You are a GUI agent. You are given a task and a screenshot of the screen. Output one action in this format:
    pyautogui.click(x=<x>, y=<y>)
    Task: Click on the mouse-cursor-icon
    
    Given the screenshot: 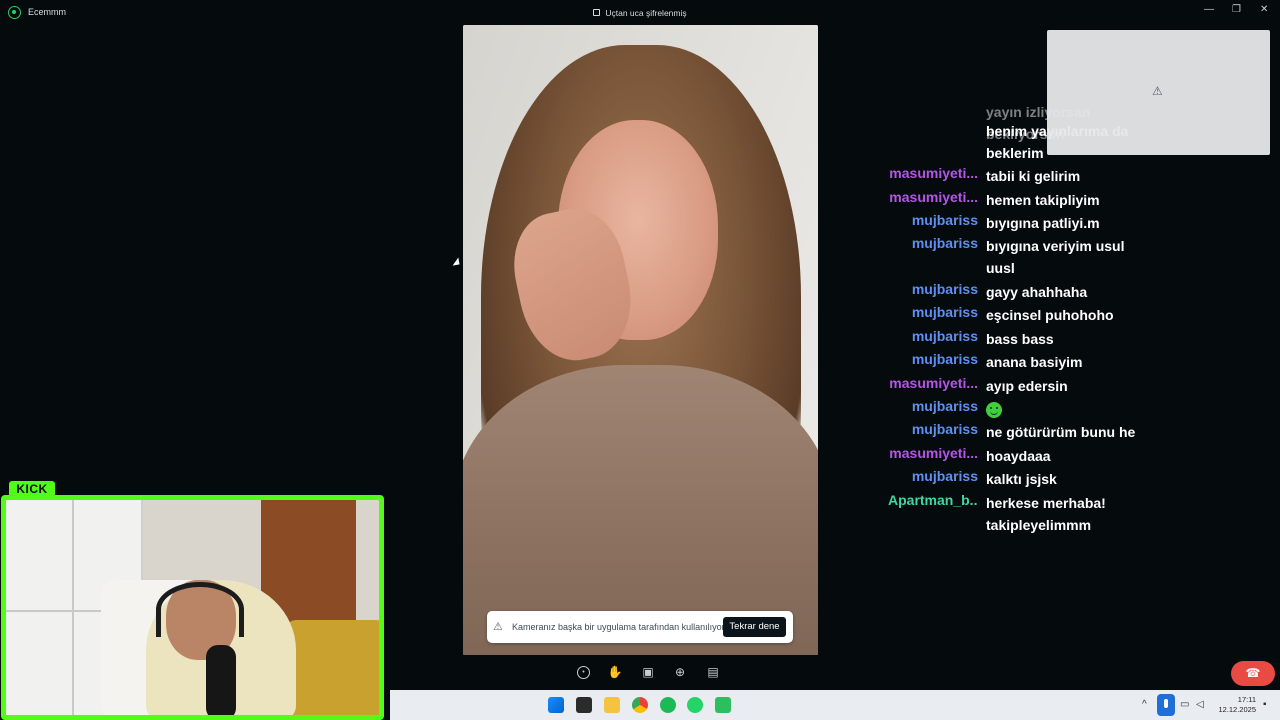 What is the action you would take?
    pyautogui.click(x=457, y=263)
    